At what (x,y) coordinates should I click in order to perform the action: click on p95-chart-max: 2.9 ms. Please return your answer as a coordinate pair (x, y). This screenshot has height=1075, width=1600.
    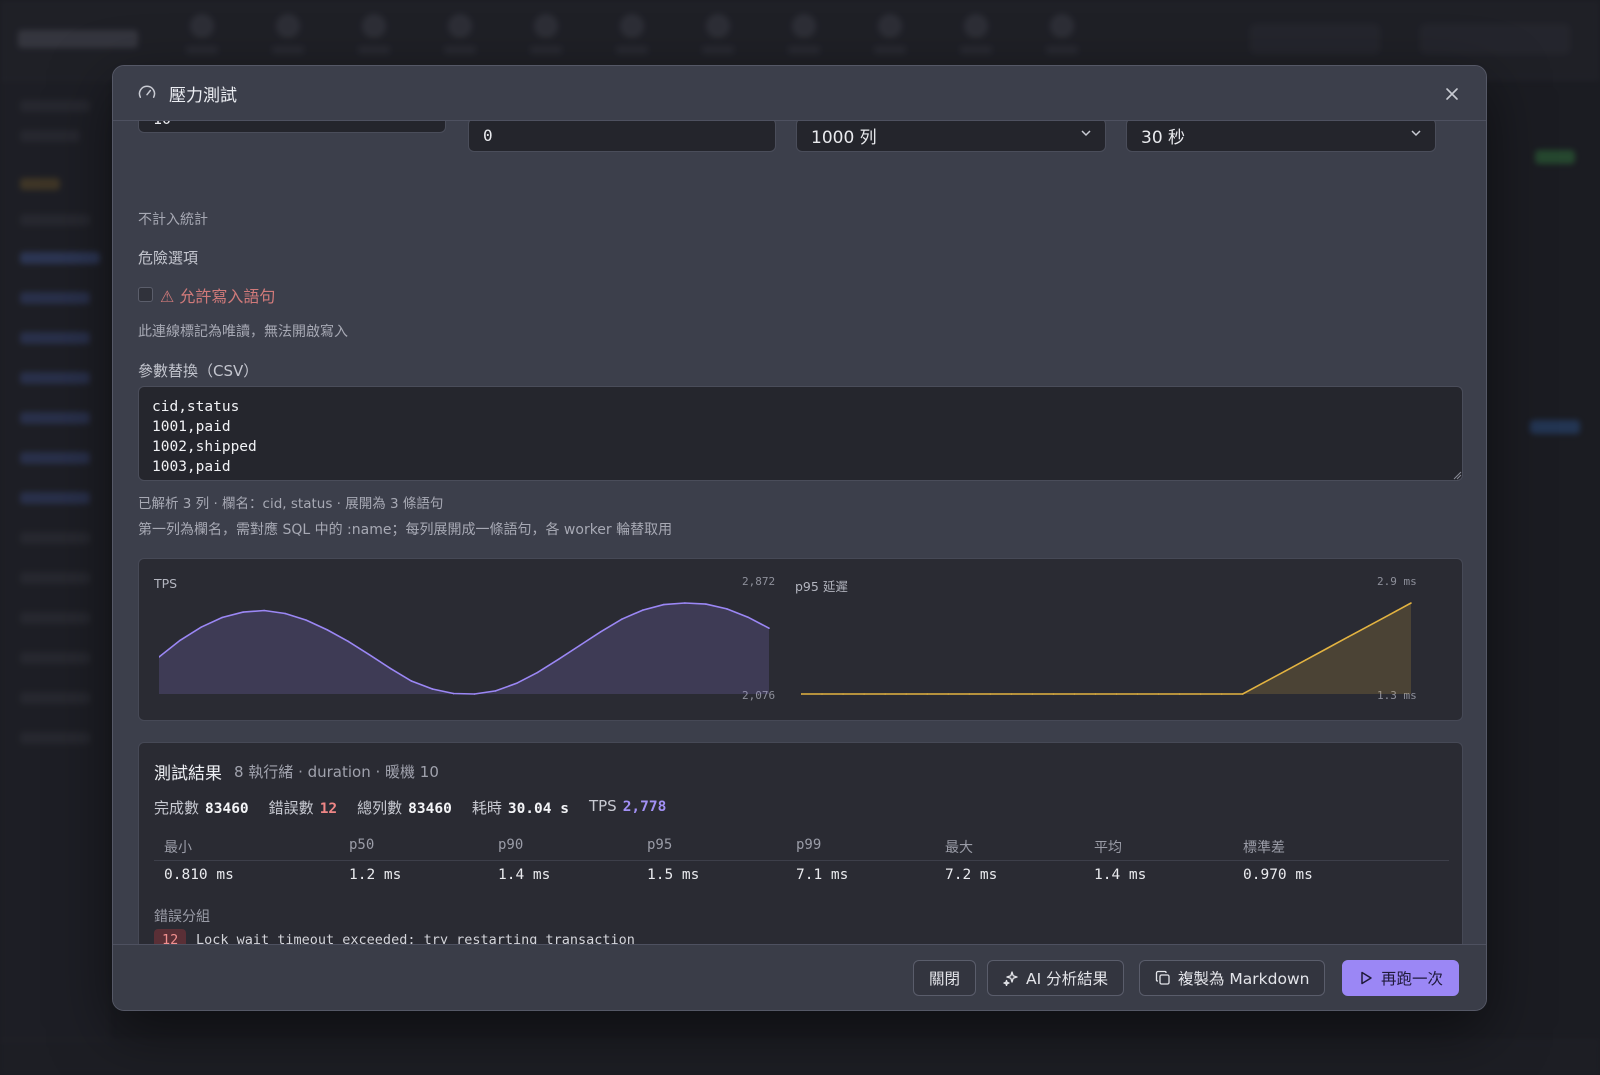
    Looking at the image, I should click on (1397, 581).